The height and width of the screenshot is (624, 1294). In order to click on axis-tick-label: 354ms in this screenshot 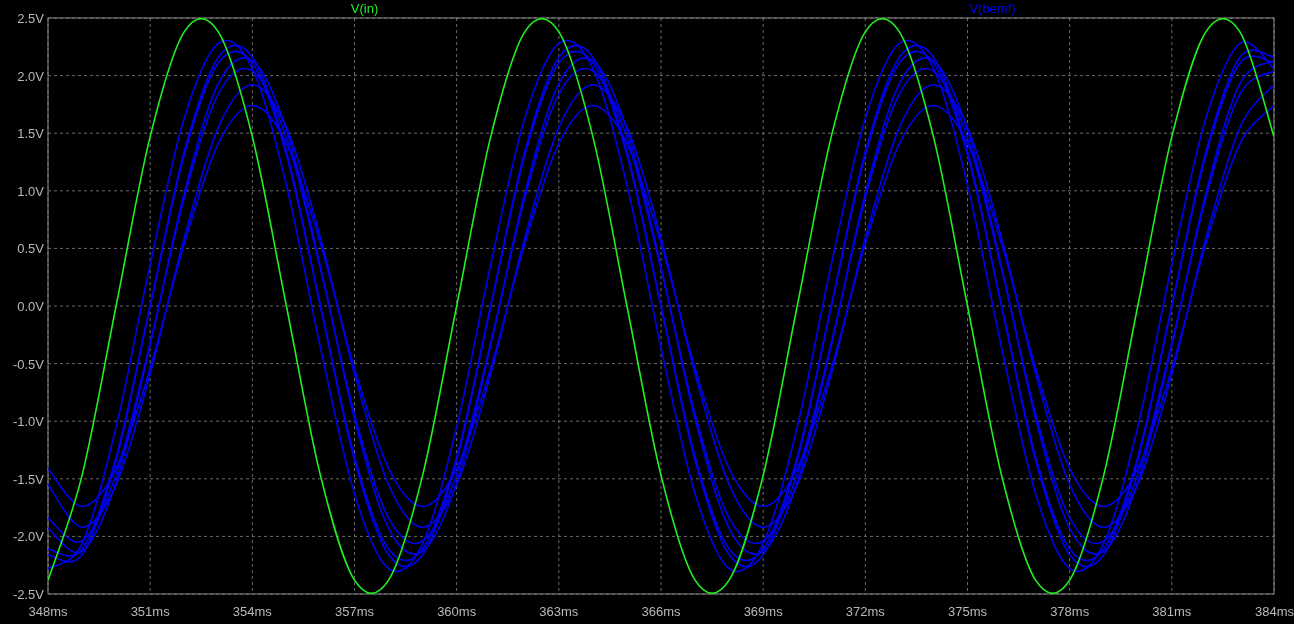, I will do `click(252, 611)`.